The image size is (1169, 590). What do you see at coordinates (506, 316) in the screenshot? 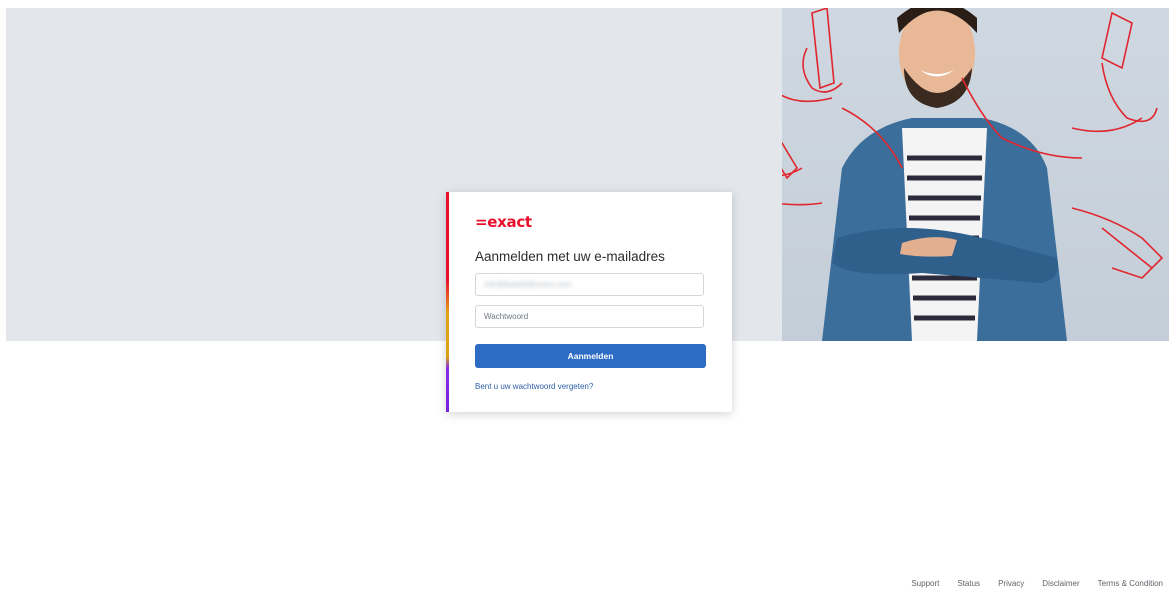
I see `password-placeholder: Wachtwoord` at bounding box center [506, 316].